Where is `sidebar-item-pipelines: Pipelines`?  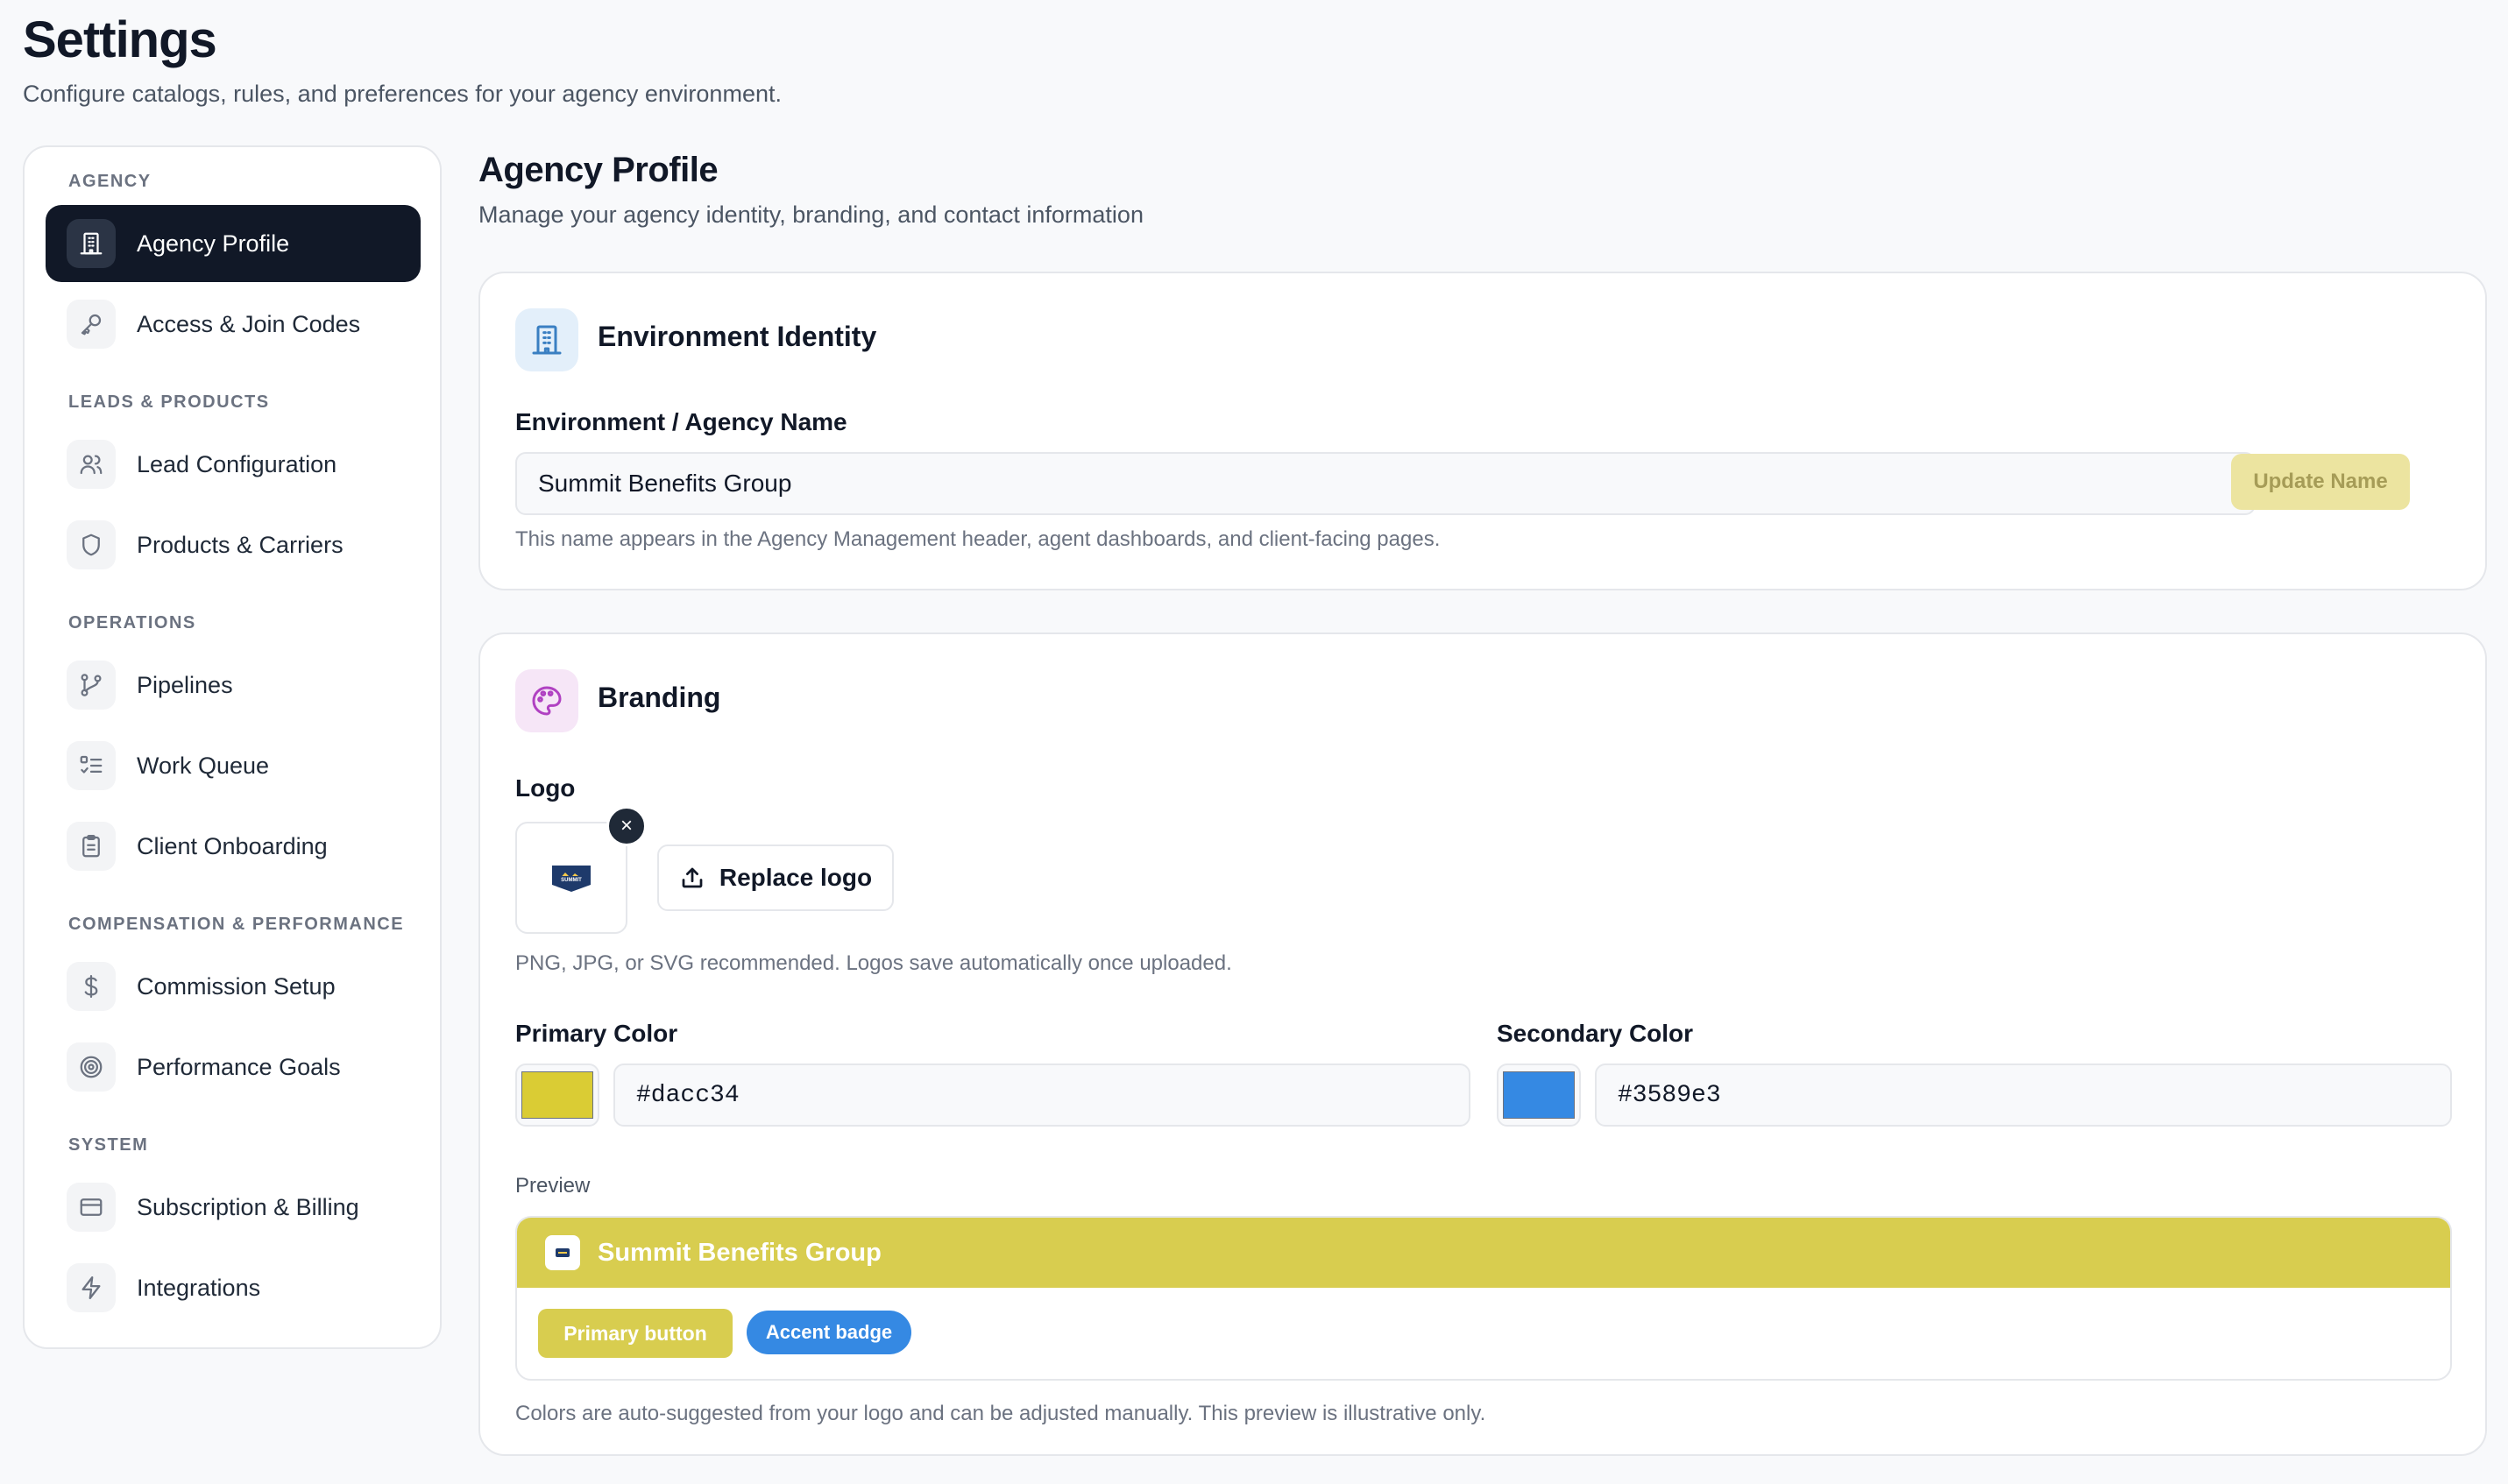
sidebar-item-pipelines: Pipelines is located at coordinates (233, 685).